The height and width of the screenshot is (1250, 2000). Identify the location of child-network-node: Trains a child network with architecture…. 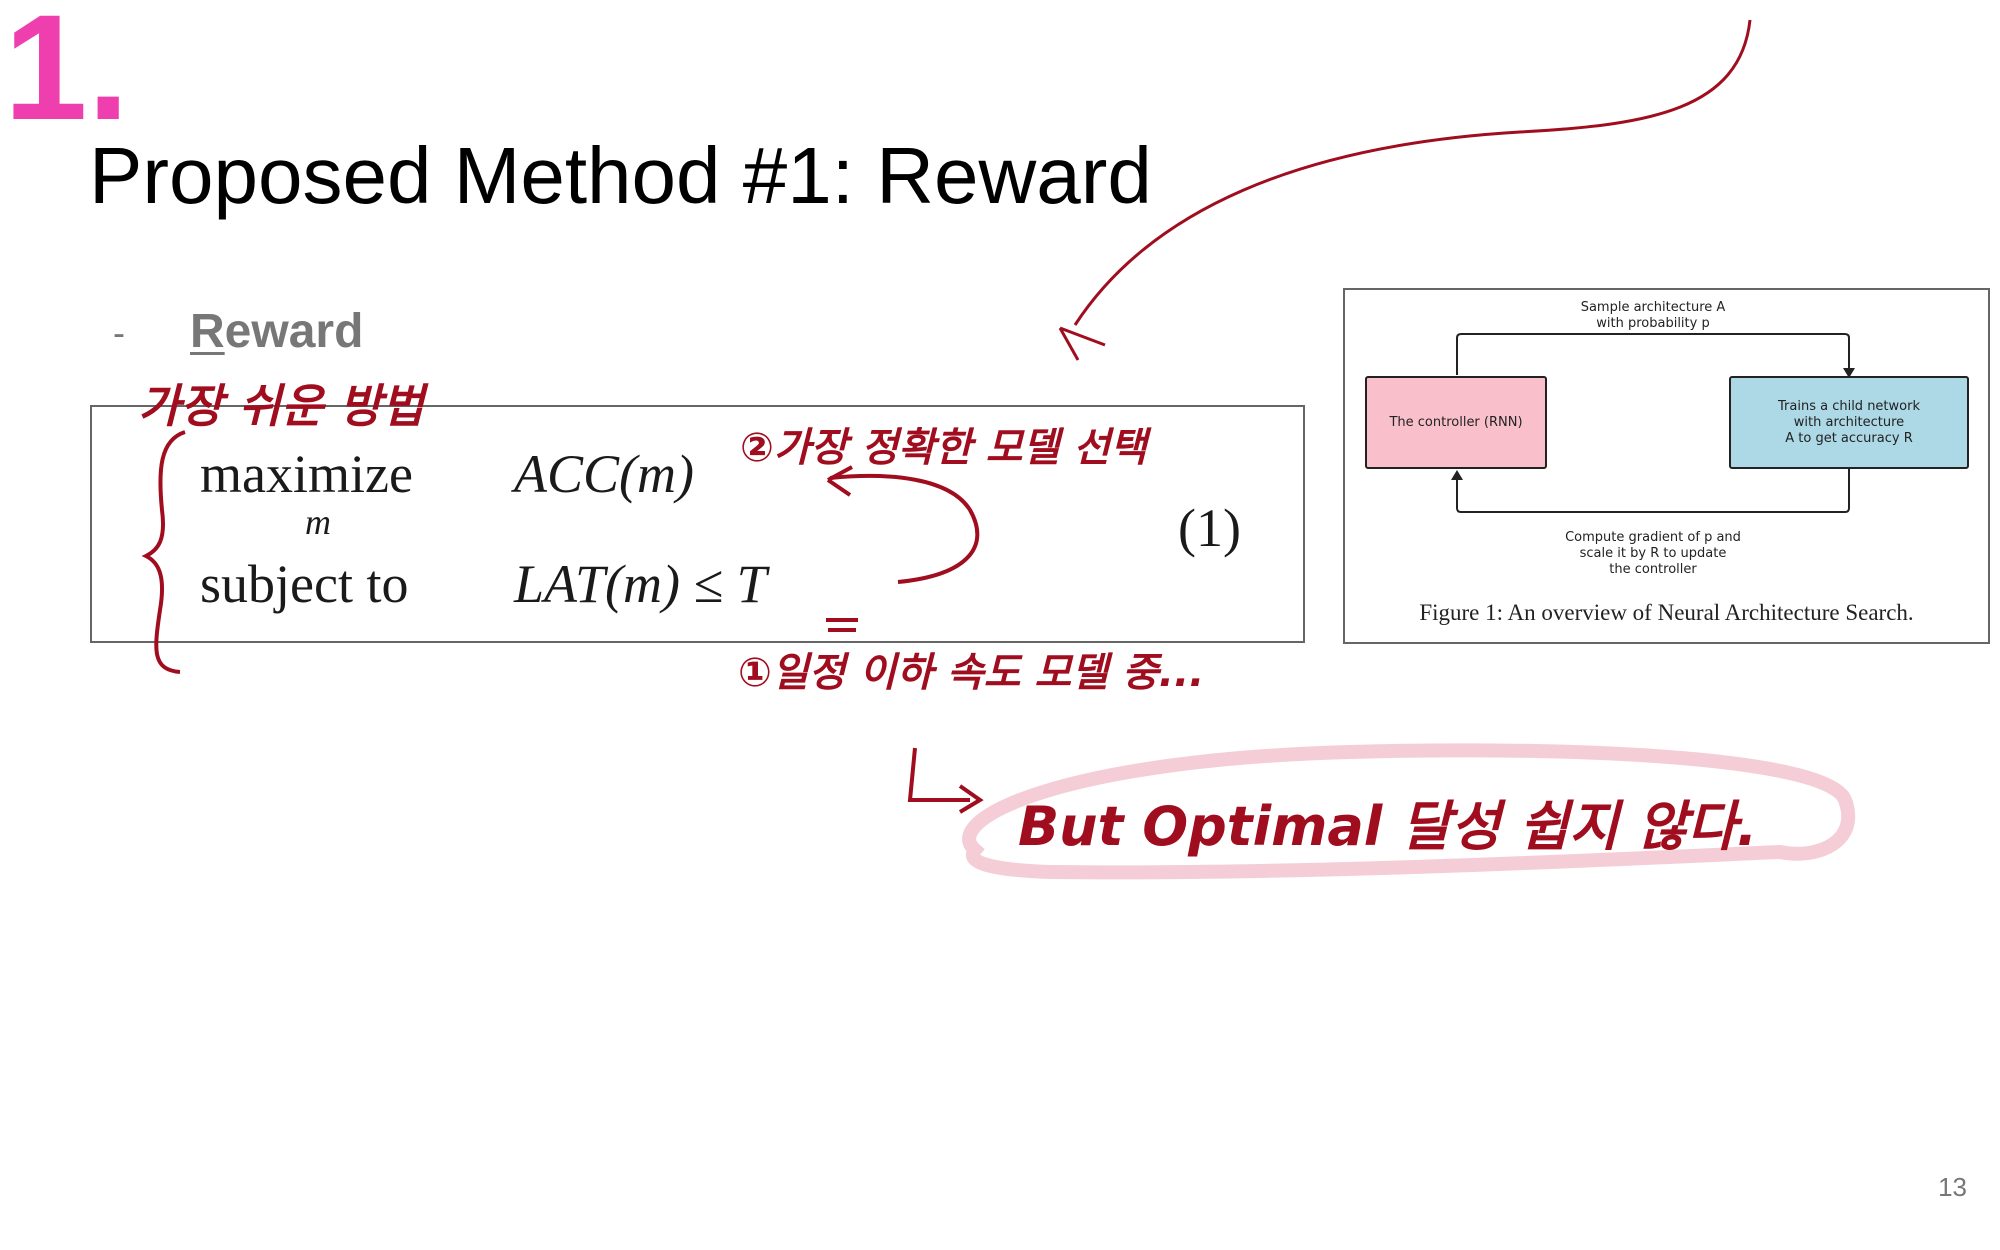
(1849, 422).